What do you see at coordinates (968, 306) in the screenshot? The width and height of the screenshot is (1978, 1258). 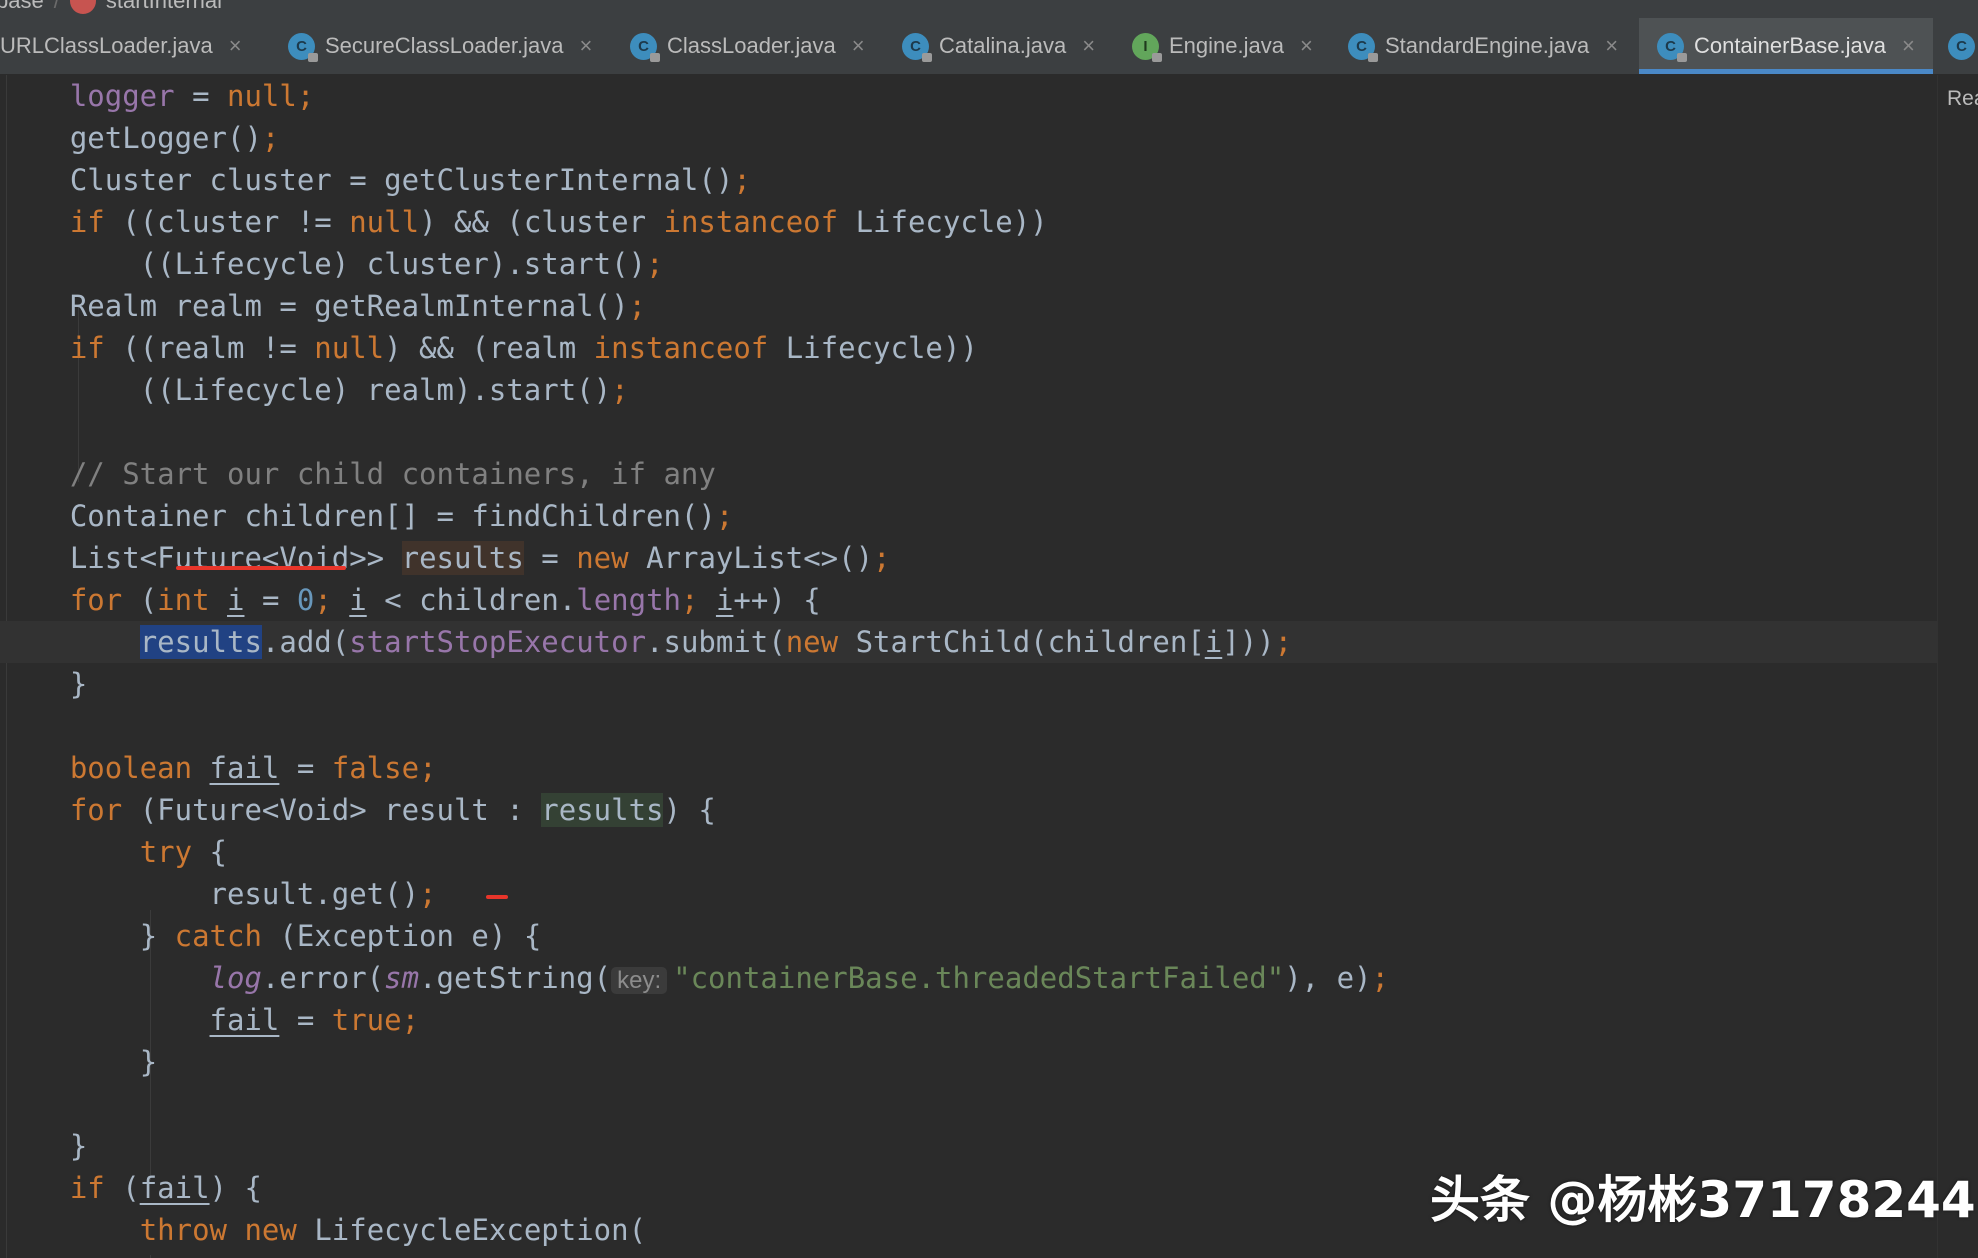 I see `code-line: Realm realm = getRealmInternal();` at bounding box center [968, 306].